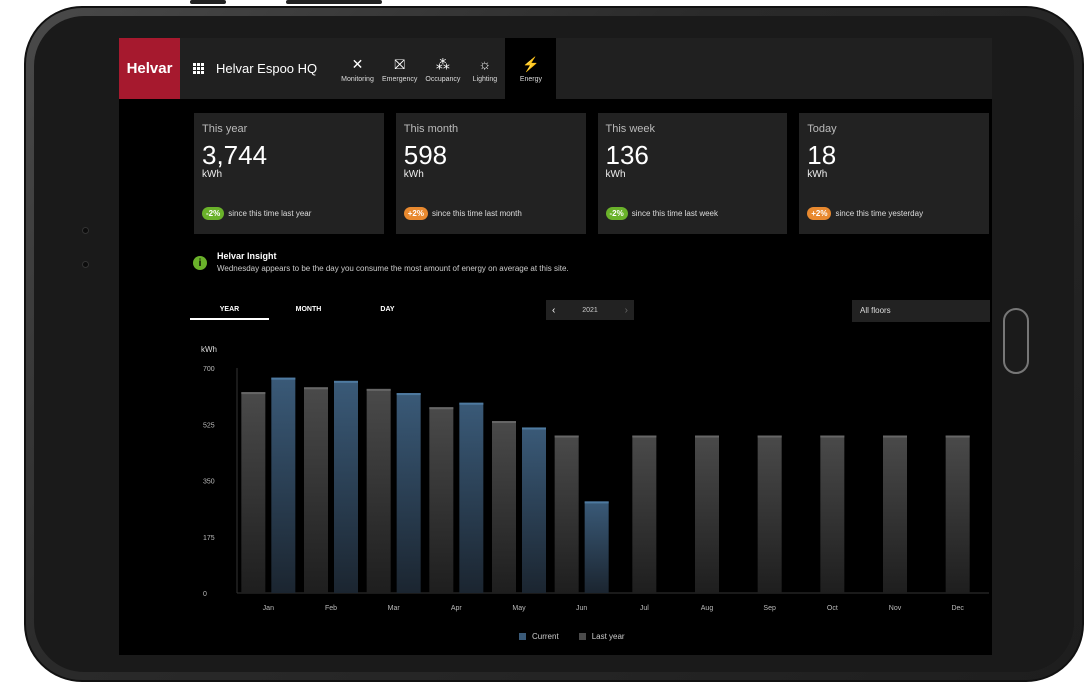 The height and width of the screenshot is (682, 1090). I want to click on bar-current-may, so click(534, 510).